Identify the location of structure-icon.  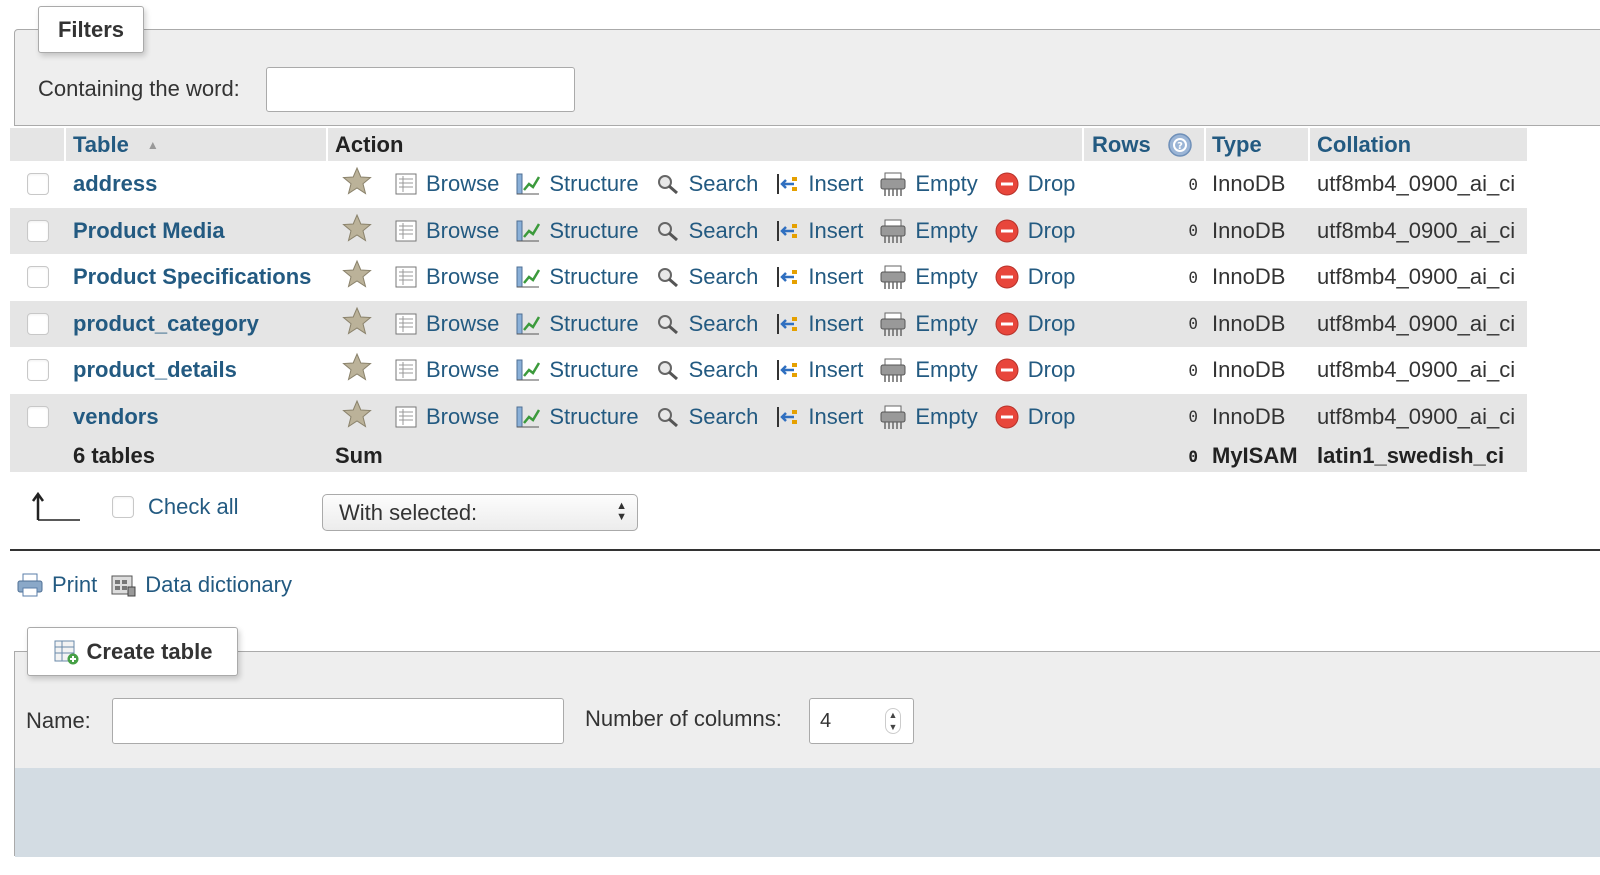
(528, 370).